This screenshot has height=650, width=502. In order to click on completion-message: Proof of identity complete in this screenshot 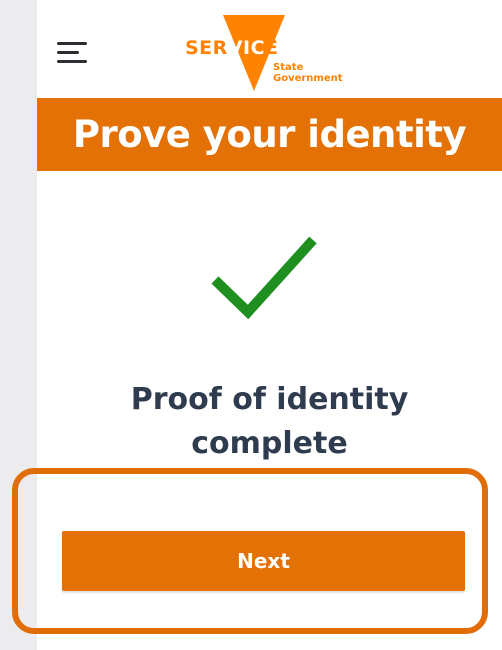, I will do `click(269, 421)`.